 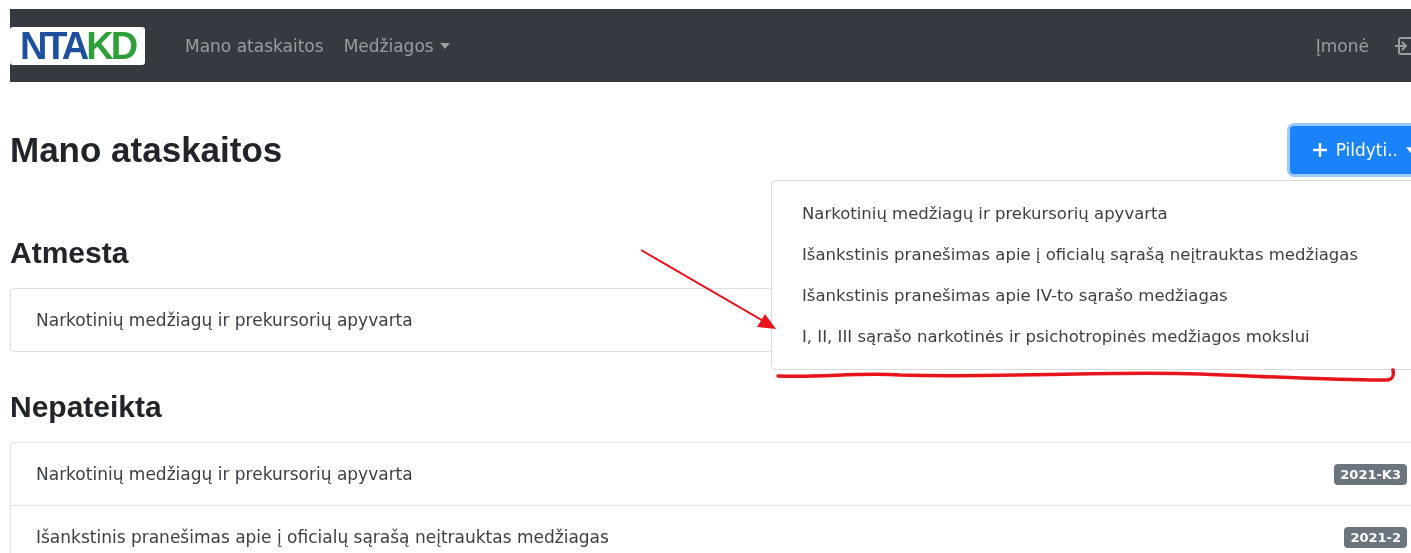 I want to click on logo: NTAKD, so click(x=77, y=45).